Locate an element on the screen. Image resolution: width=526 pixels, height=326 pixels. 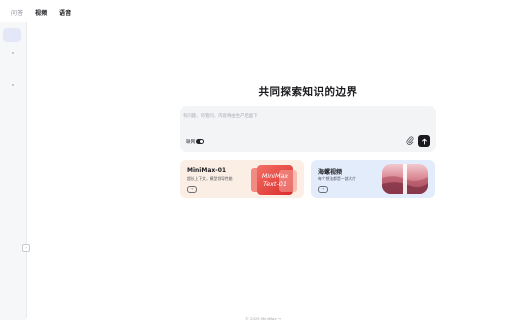
card-description: 每个想法都是一部大片 is located at coordinates (337, 178).